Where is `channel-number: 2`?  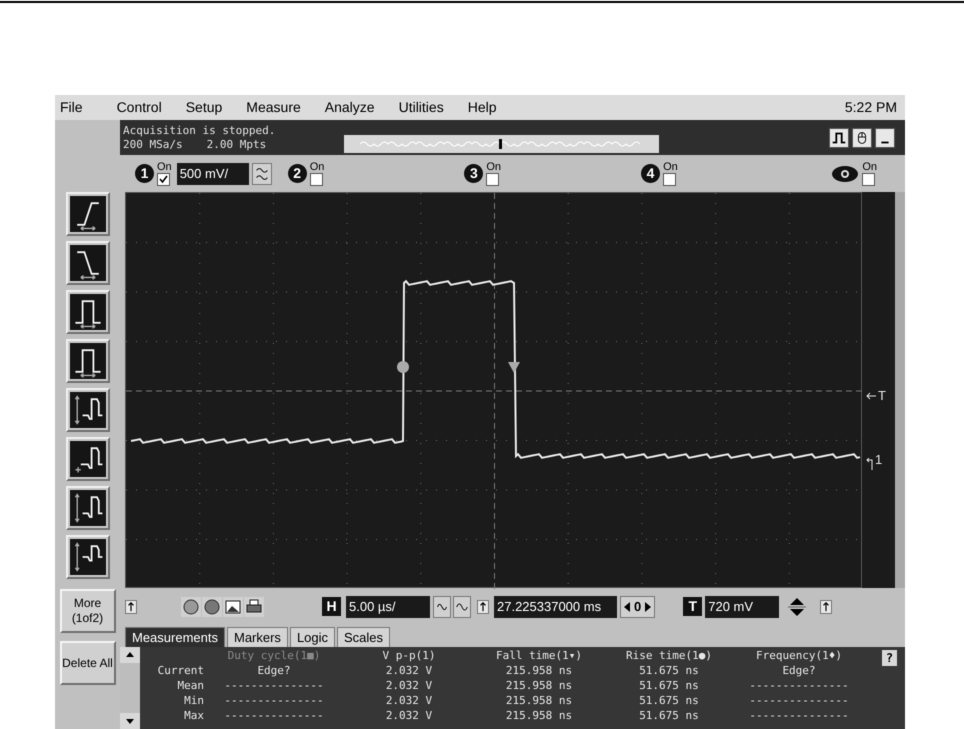 channel-number: 2 is located at coordinates (297, 173).